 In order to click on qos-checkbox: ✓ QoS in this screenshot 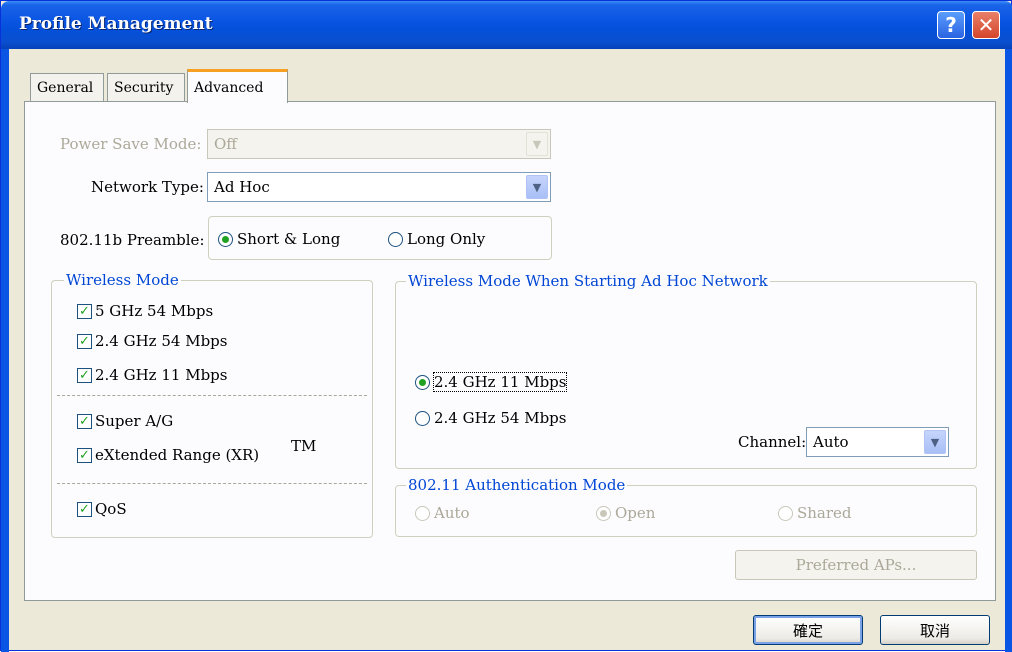, I will do `click(102, 509)`.